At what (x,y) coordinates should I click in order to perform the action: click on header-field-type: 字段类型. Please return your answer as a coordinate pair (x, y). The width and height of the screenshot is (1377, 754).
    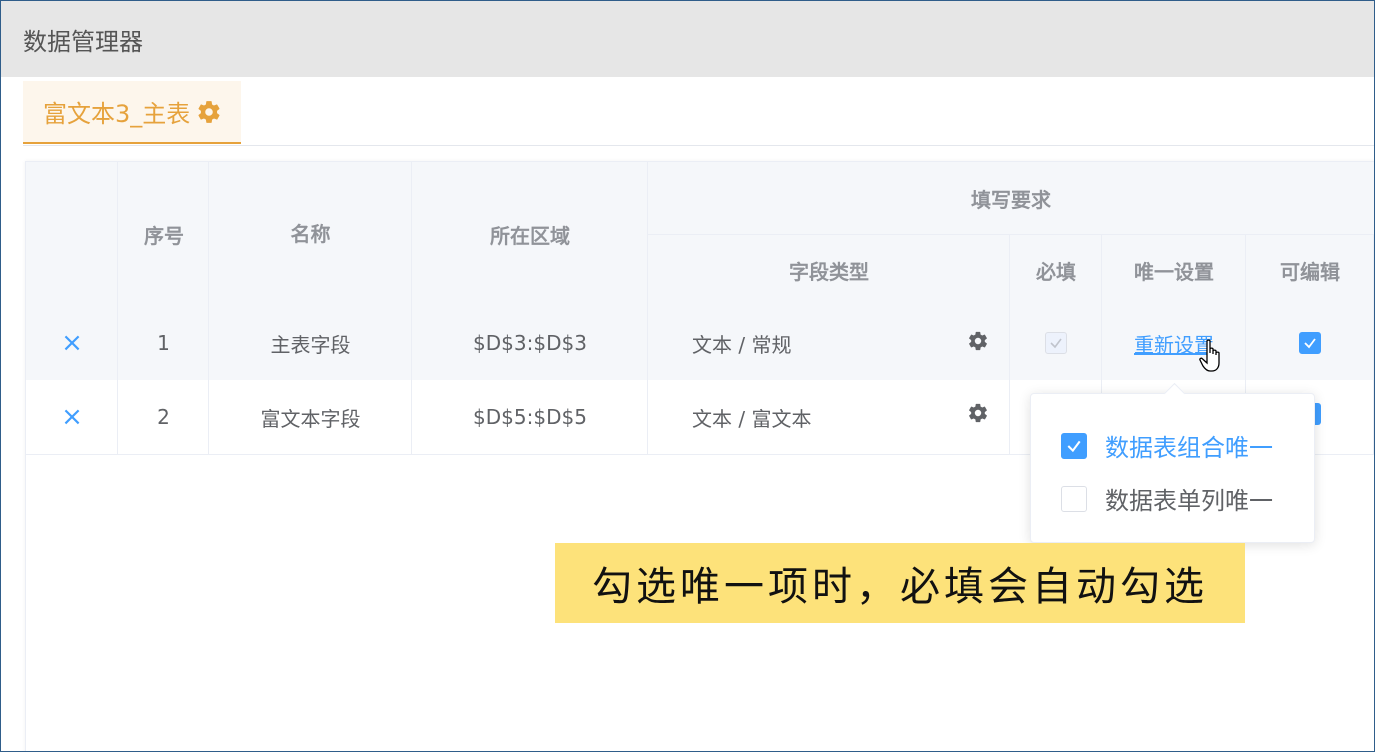
    Looking at the image, I should click on (829, 271).